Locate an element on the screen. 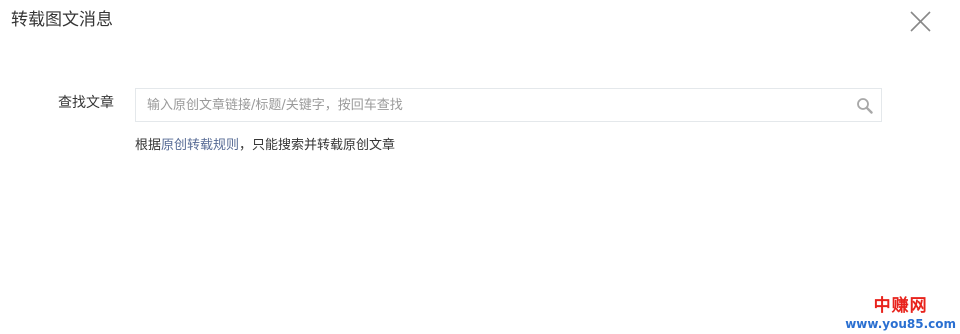 This screenshot has height=334, width=960. watermark-url: www.you85.com is located at coordinates (900, 324).